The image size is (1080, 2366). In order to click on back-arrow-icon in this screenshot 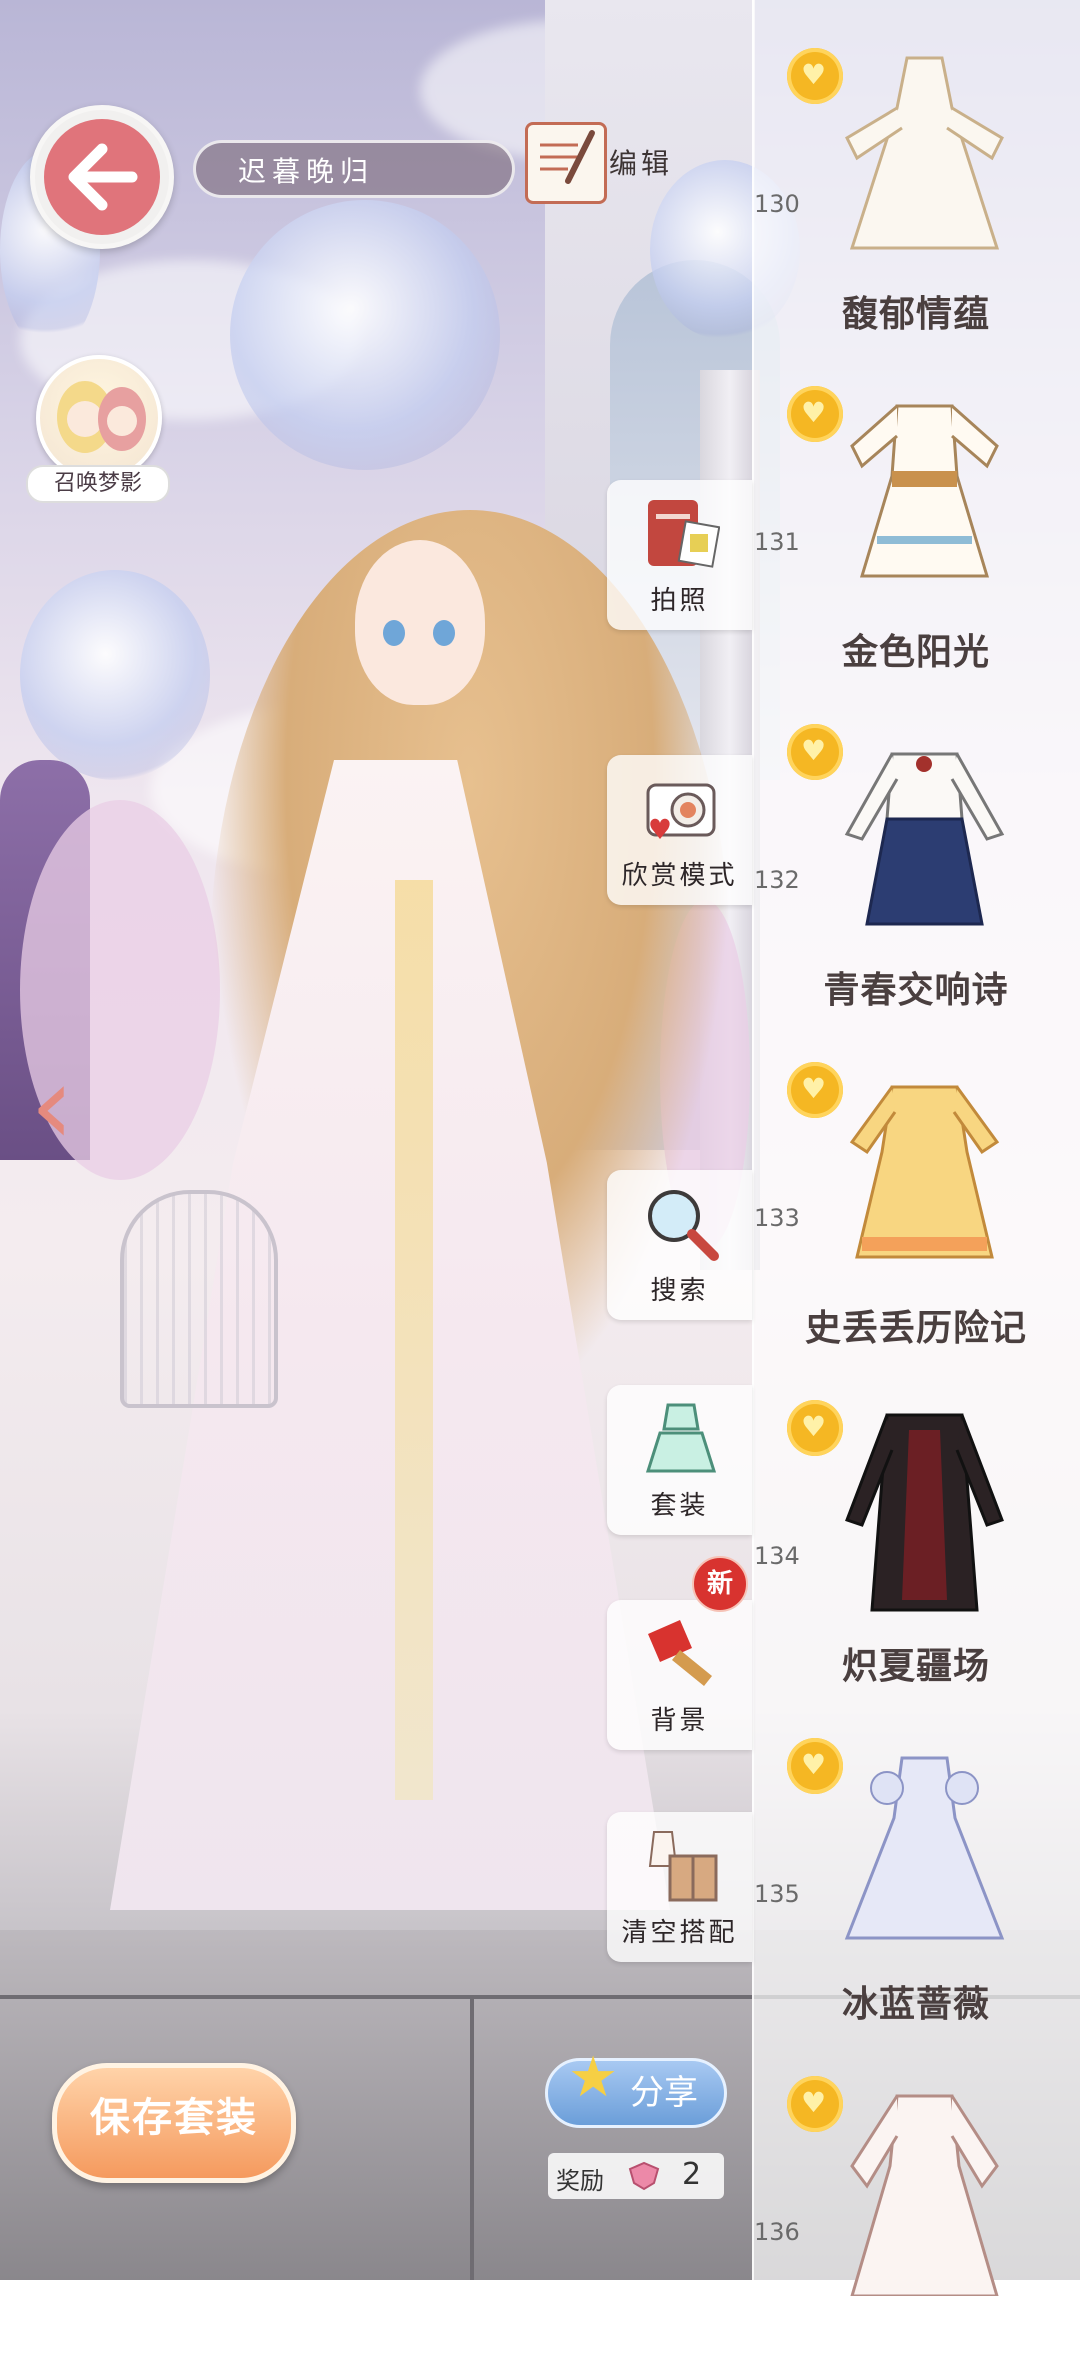, I will do `click(102, 177)`.